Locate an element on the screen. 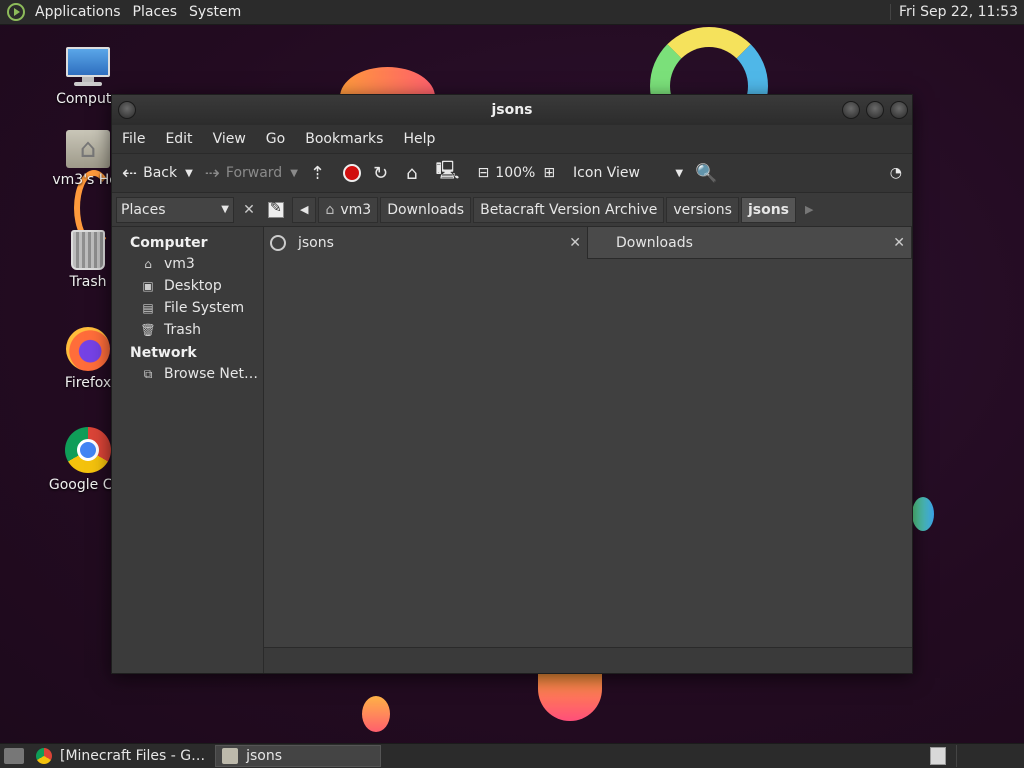  window-titlebar: jsons is located at coordinates (512, 110).